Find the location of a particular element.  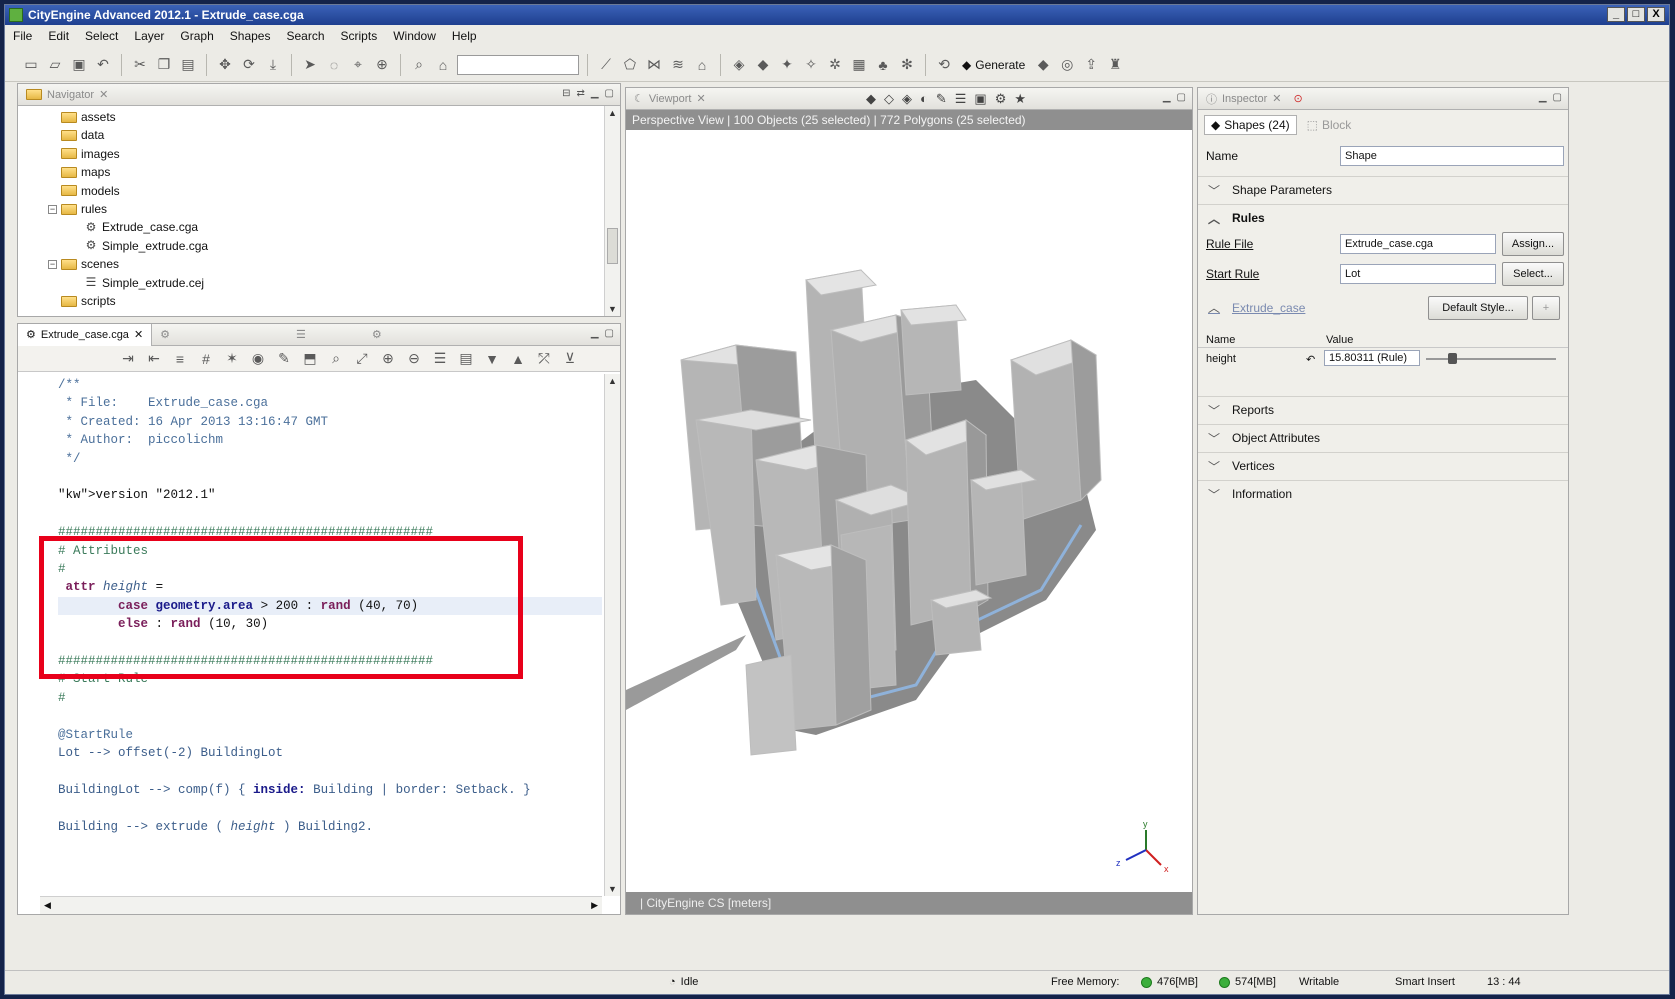

section-reports: ﹀ Reports is located at coordinates (1383, 409).